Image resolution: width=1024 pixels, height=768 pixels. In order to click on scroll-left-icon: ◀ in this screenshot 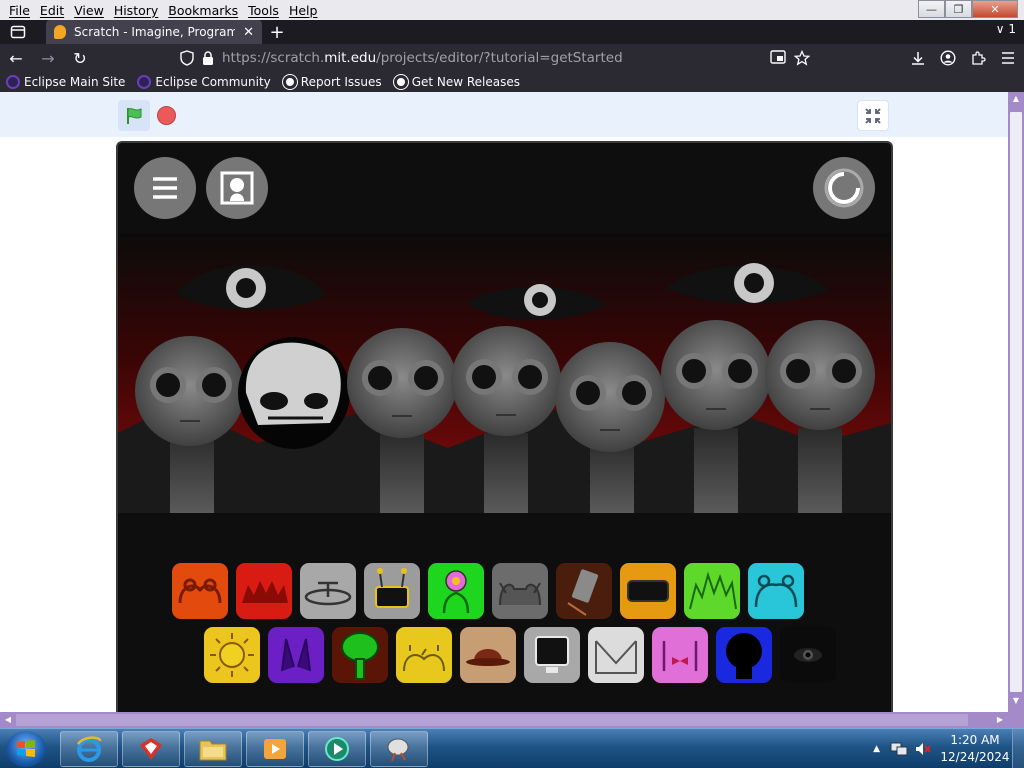, I will do `click(8, 720)`.